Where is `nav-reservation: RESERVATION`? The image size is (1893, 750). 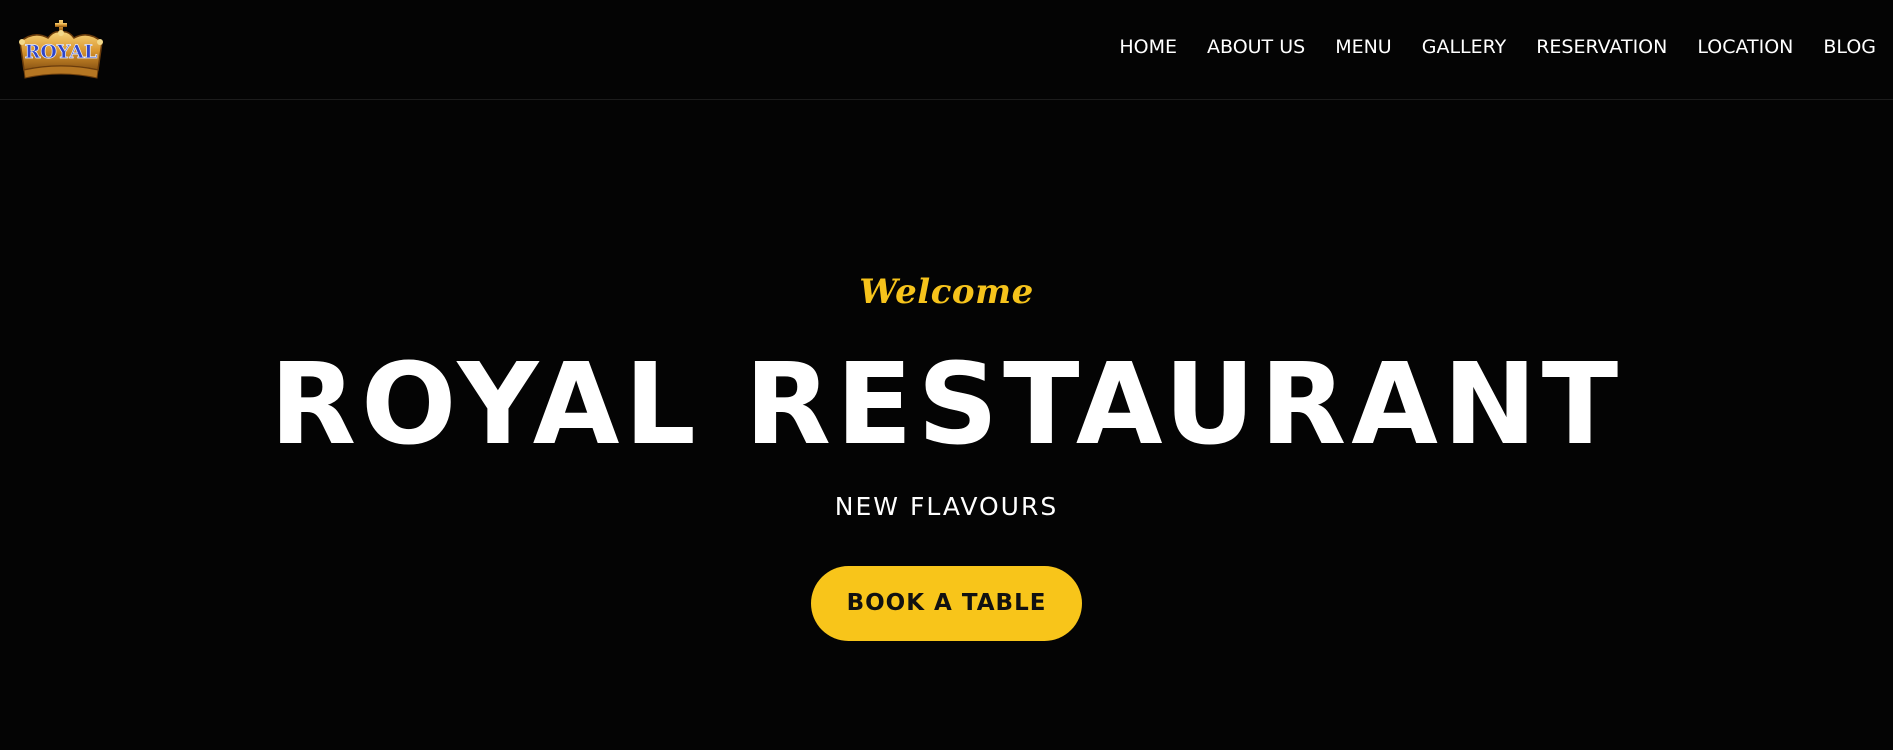 nav-reservation: RESERVATION is located at coordinates (1601, 47).